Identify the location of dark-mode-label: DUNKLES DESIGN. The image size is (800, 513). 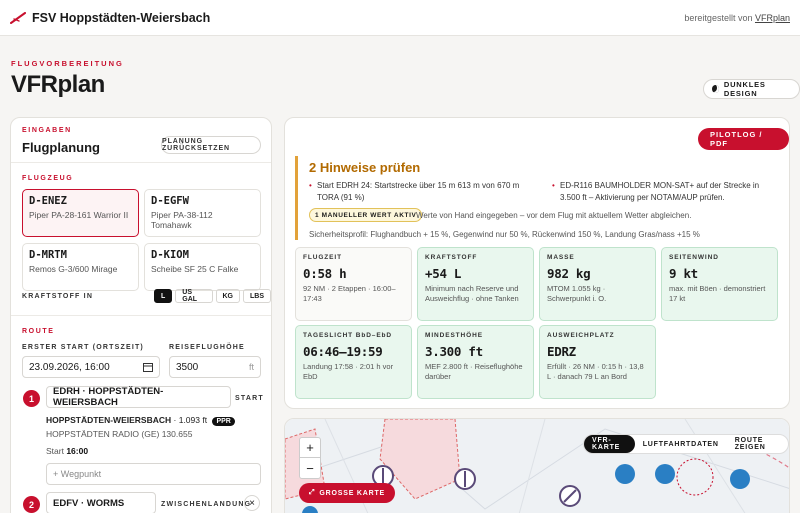
(744, 89).